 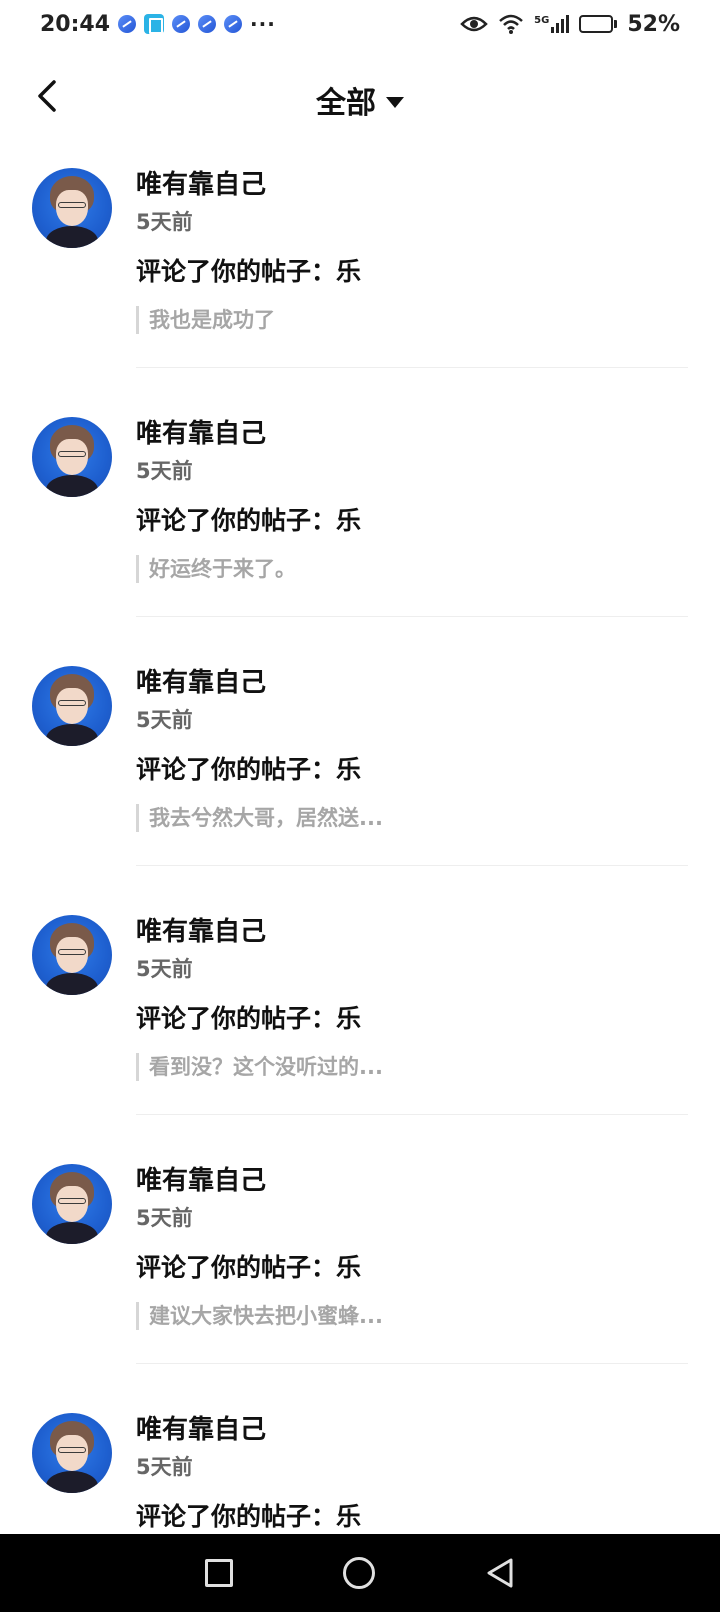 I want to click on status-left: 20:44 ···, so click(x=158, y=24).